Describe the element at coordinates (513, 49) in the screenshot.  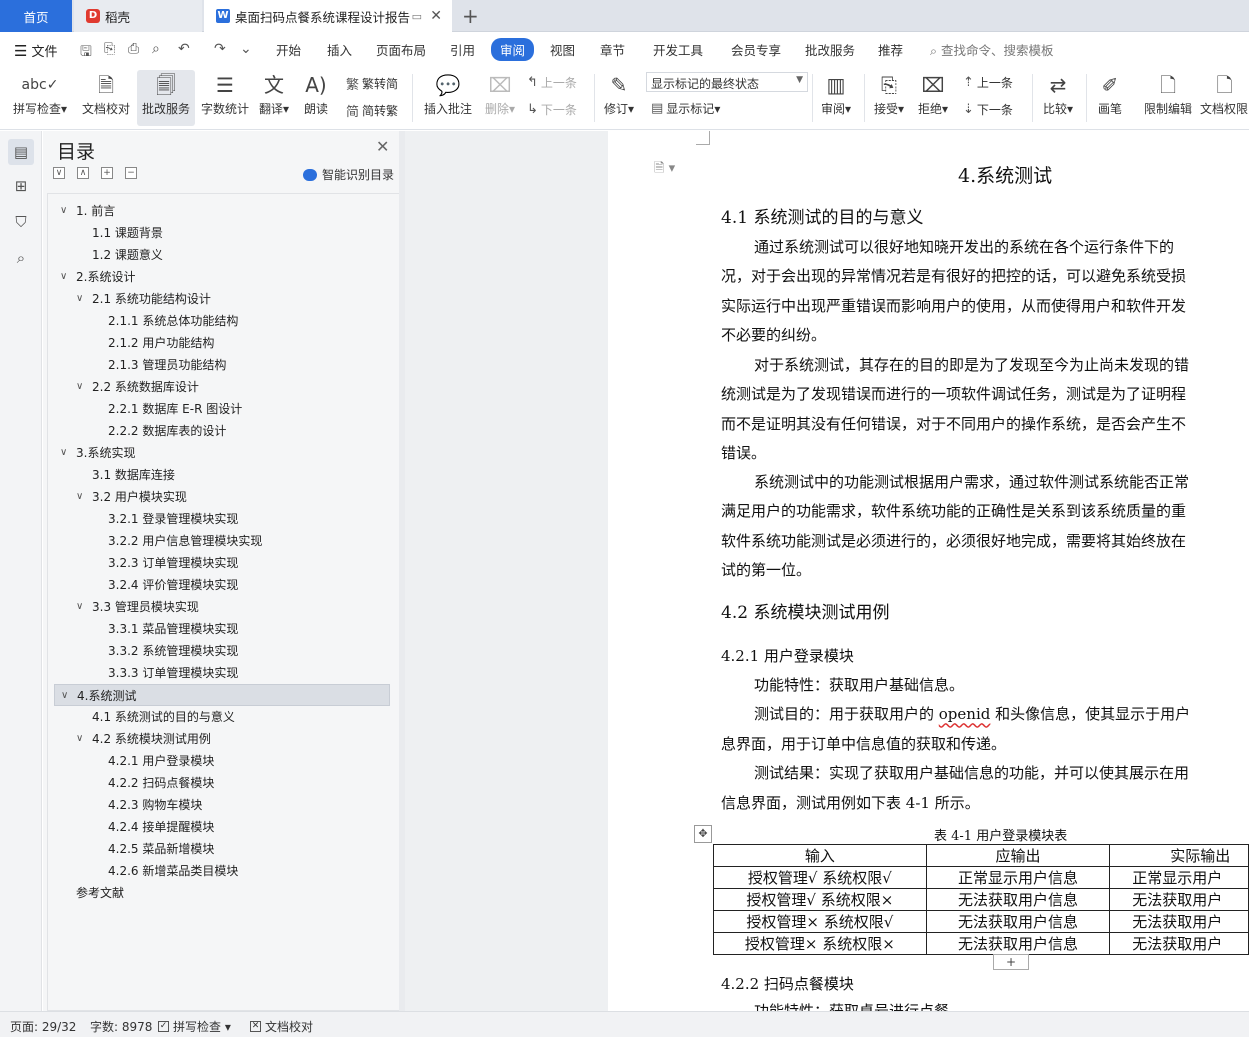
I see `menu-review: 审阅` at that location.